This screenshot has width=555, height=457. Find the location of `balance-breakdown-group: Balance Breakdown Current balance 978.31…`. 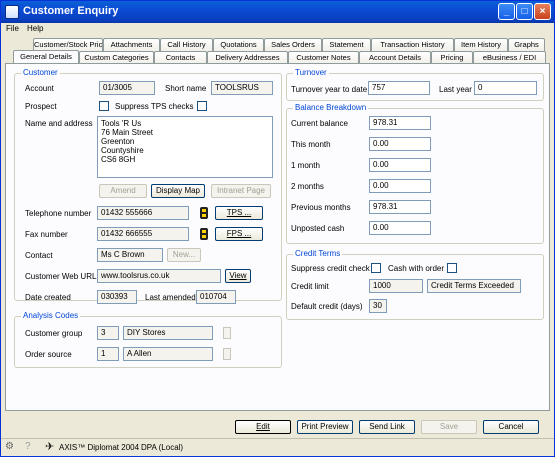

balance-breakdown-group: Balance Breakdown Current balance 978.31… is located at coordinates (415, 173).